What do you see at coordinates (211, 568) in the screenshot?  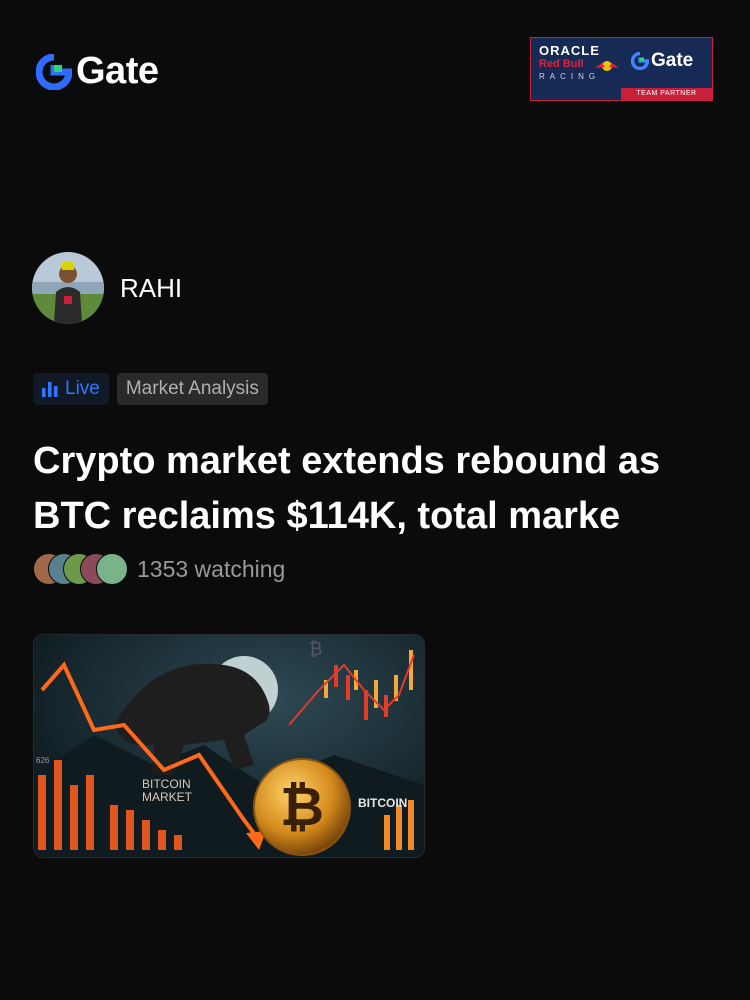 I see `watching-count: 1353 watching` at bounding box center [211, 568].